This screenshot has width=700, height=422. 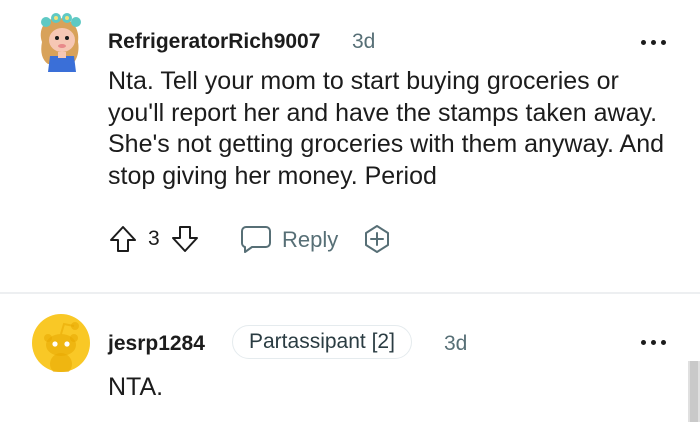 I want to click on reply-button: Reply, so click(x=290, y=239).